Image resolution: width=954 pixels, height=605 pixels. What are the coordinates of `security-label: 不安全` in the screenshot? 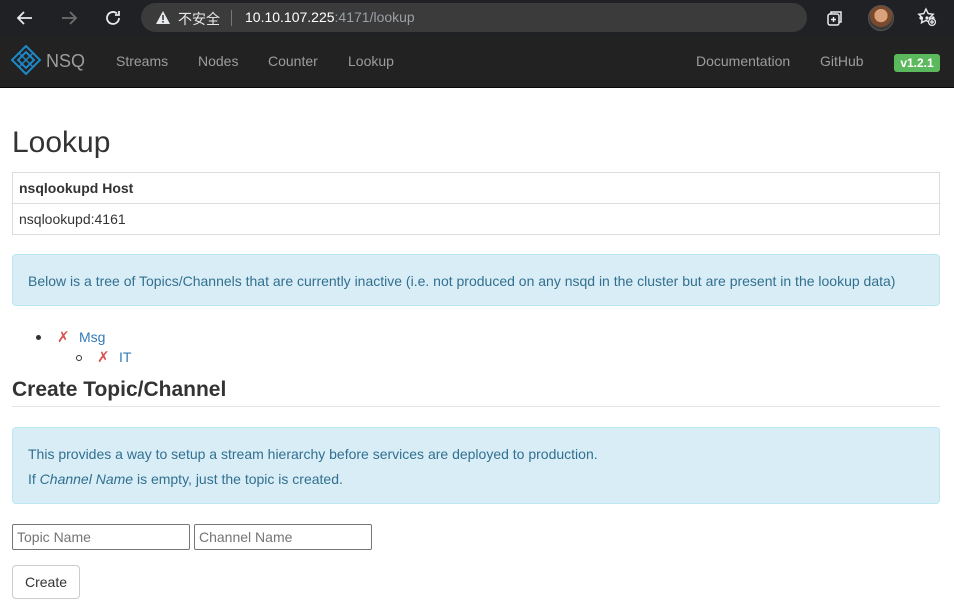 It's located at (199, 19).